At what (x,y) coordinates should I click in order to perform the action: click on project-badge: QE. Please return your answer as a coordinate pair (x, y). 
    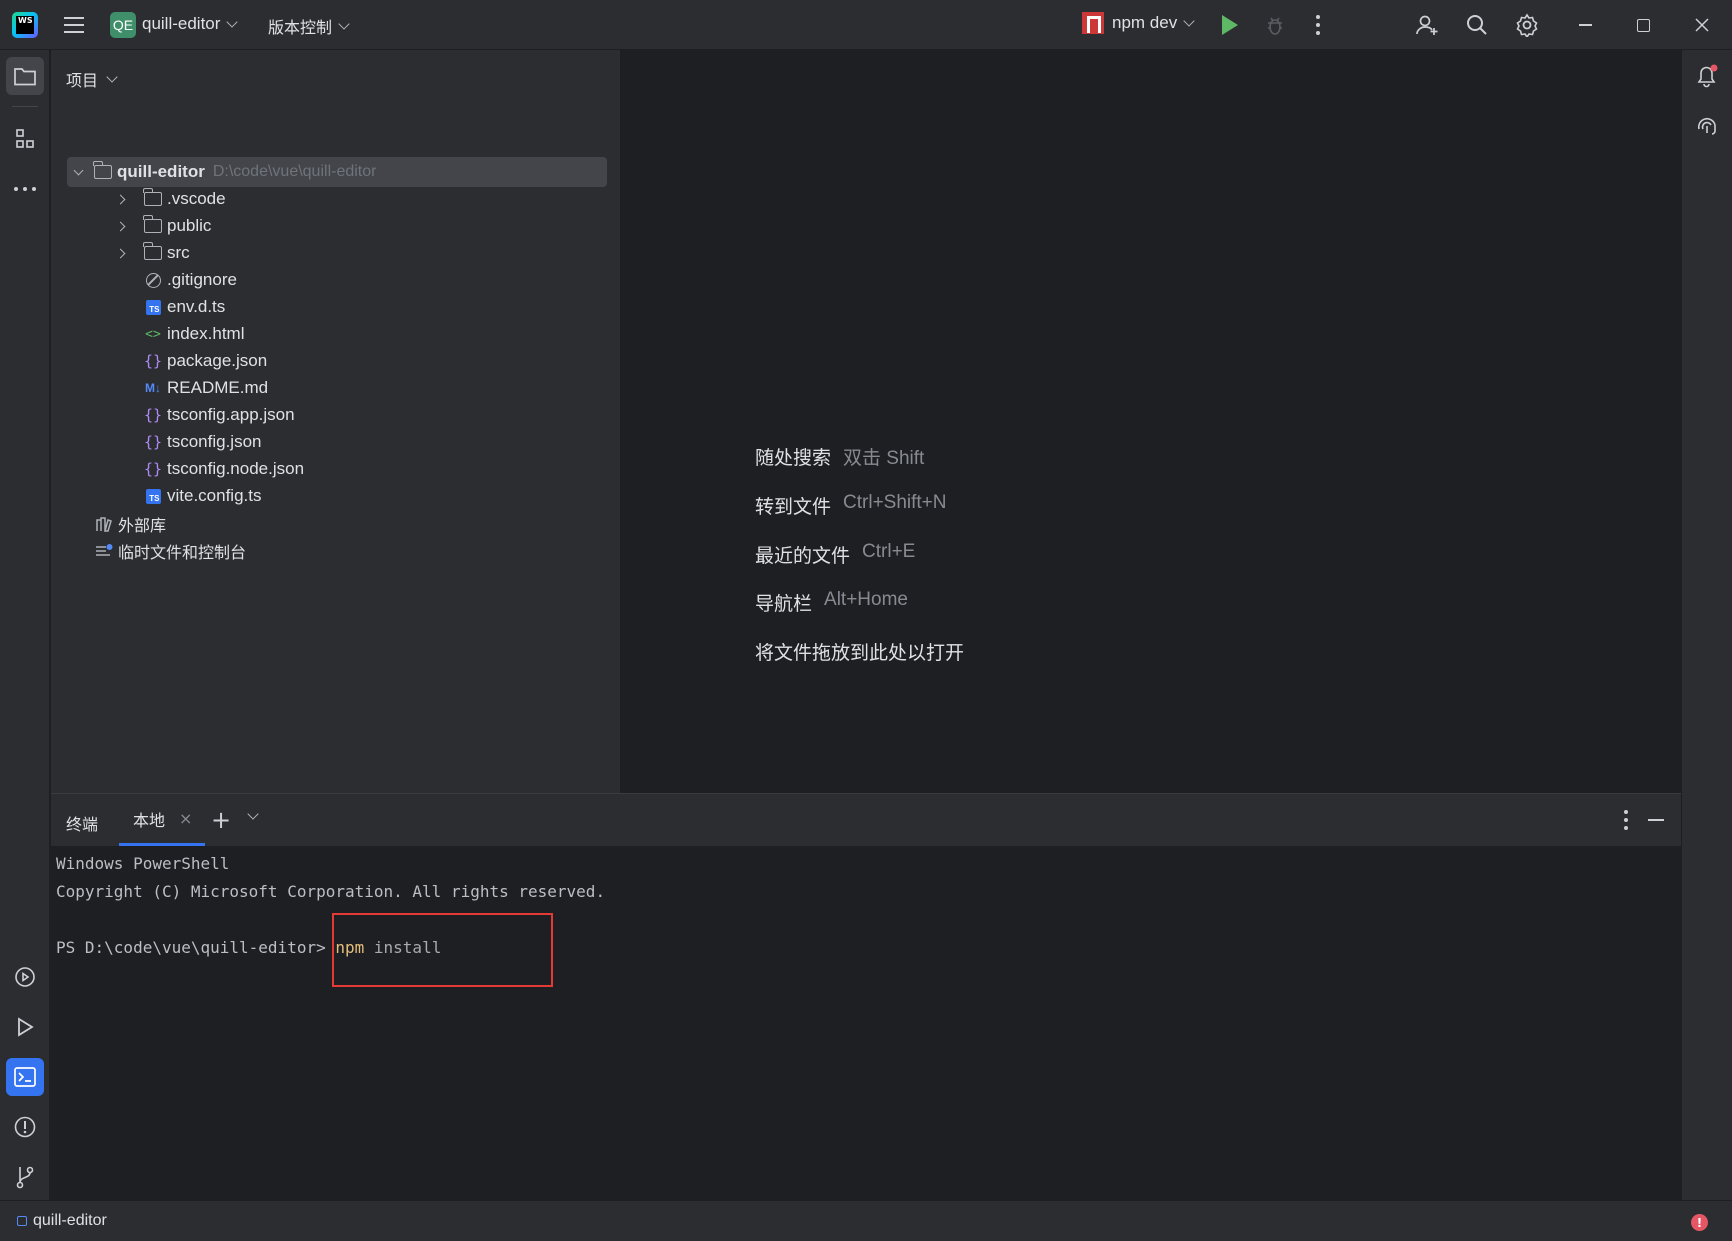
    Looking at the image, I should click on (123, 25).